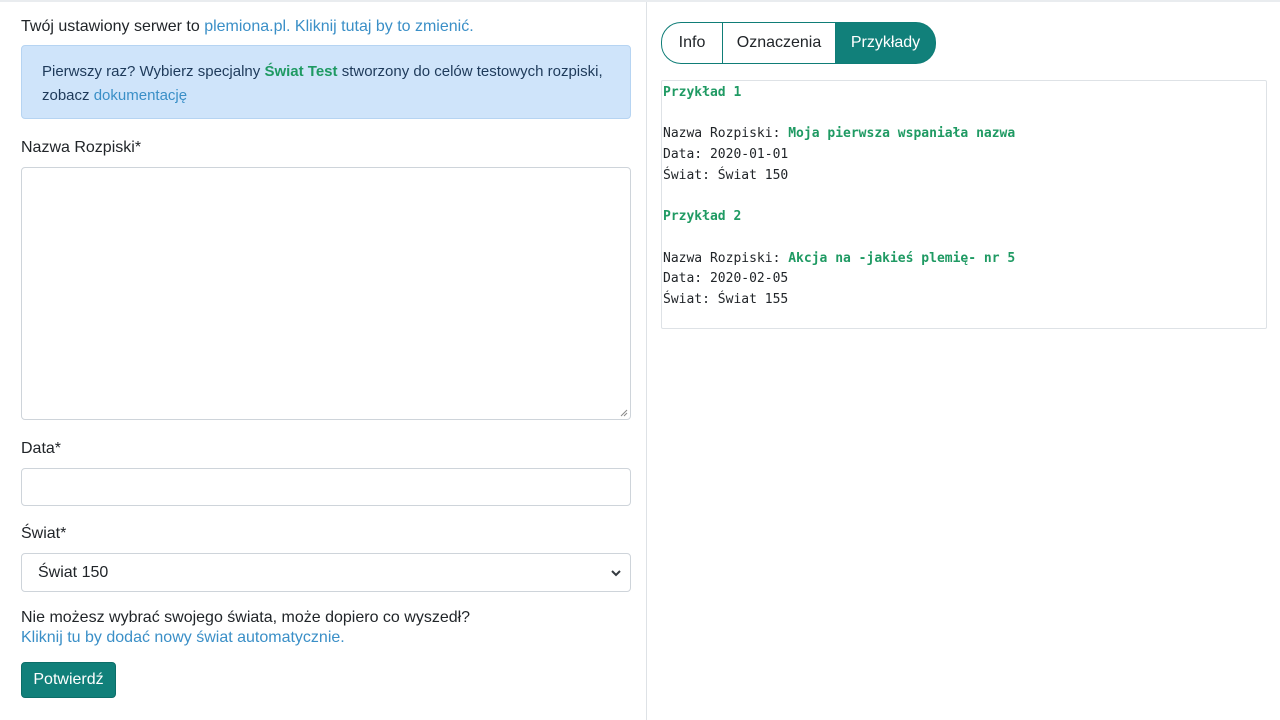 This screenshot has height=720, width=1280. Describe the element at coordinates (692, 43) in the screenshot. I see `tab-info: Info` at that location.